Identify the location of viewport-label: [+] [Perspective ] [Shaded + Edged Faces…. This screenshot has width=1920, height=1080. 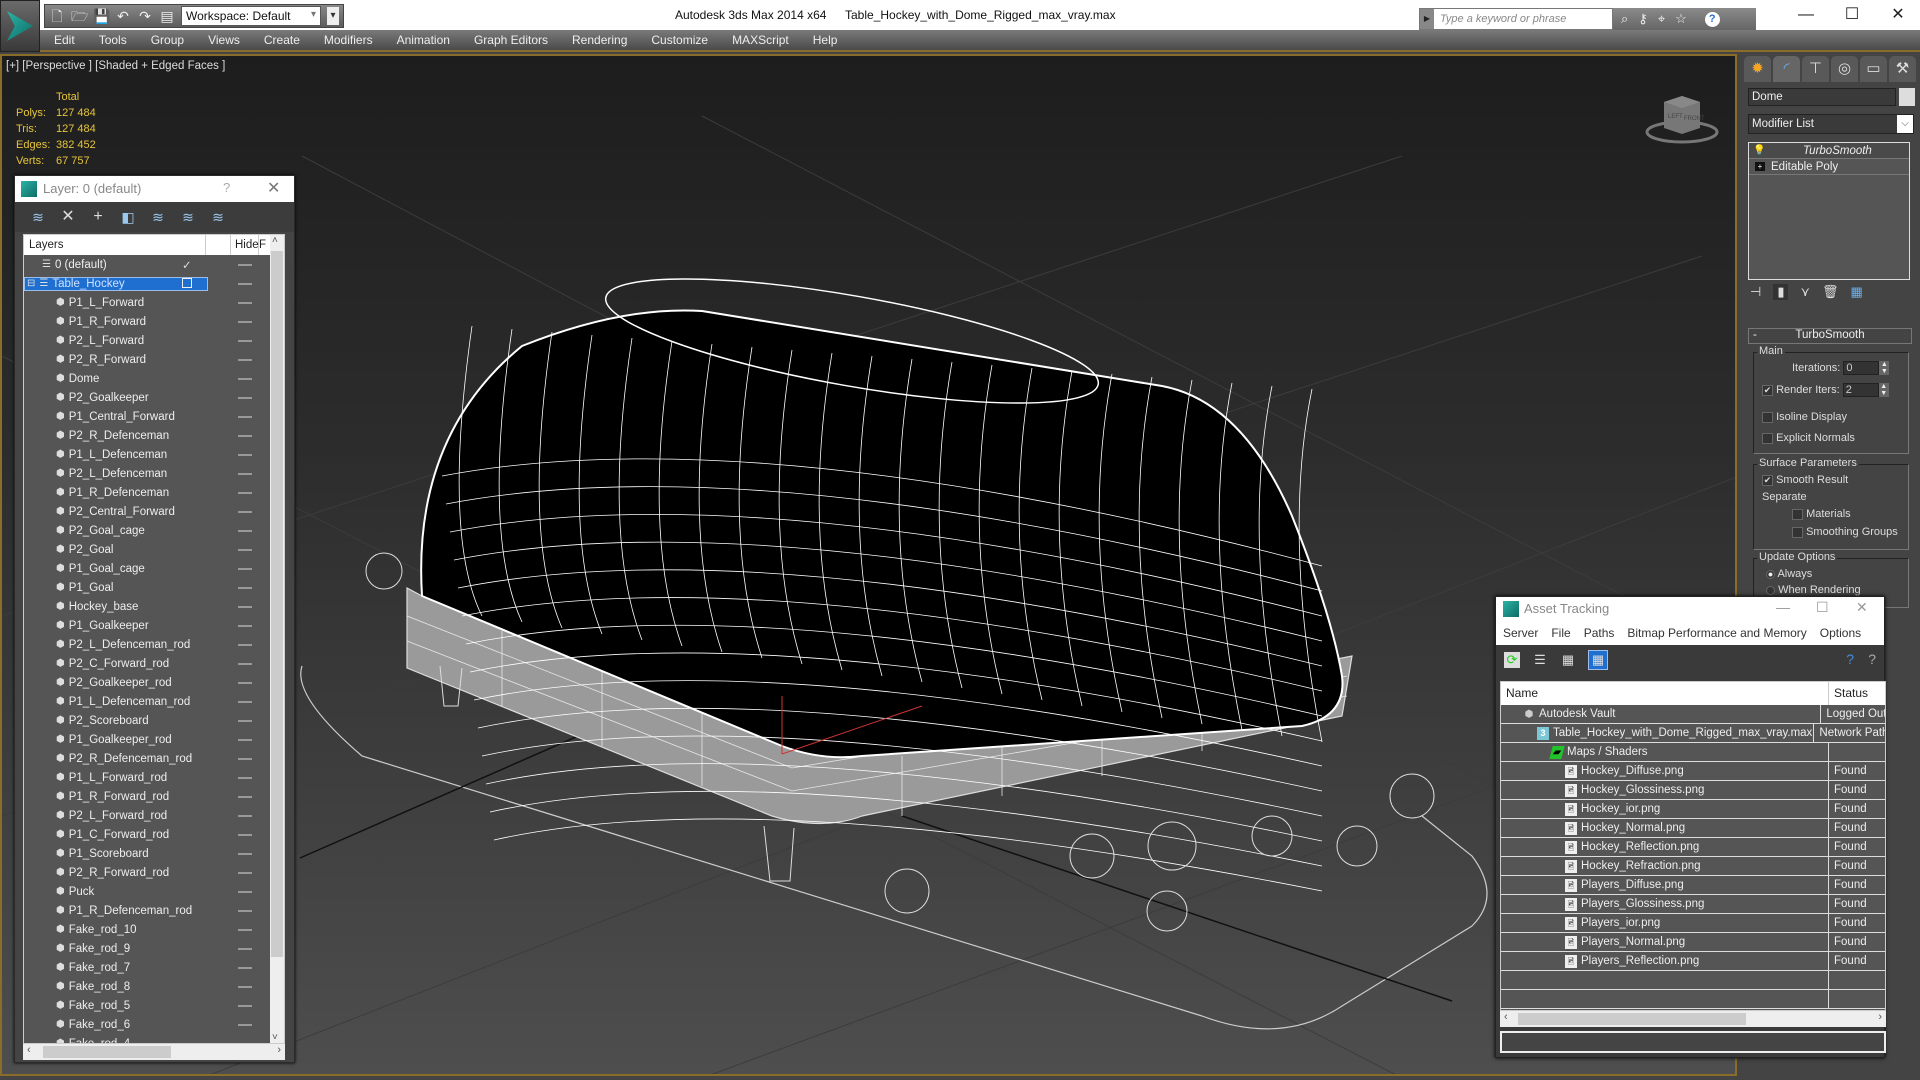
(115, 66).